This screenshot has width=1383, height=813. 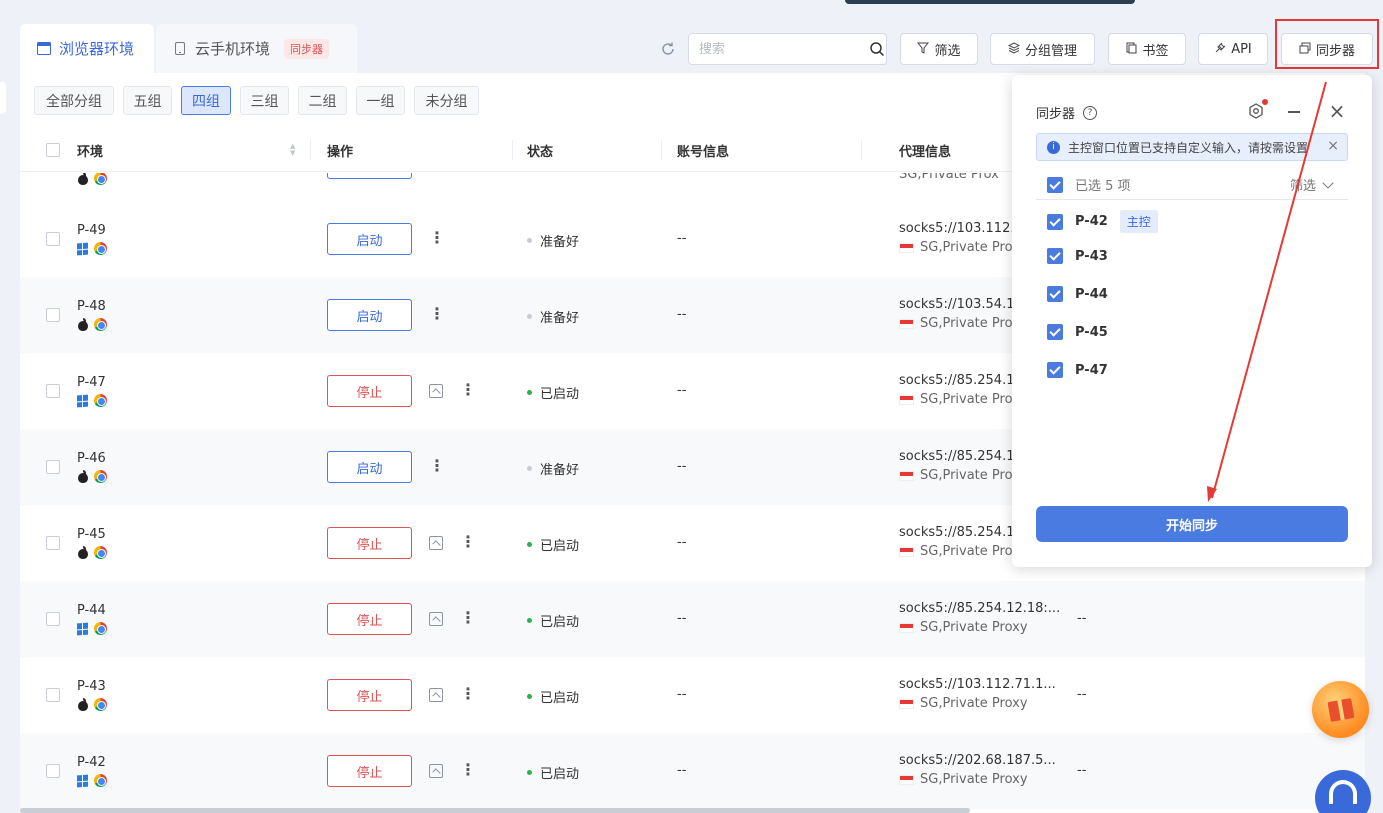 I want to click on group-manage-button: 分组管理, so click(x=1042, y=49).